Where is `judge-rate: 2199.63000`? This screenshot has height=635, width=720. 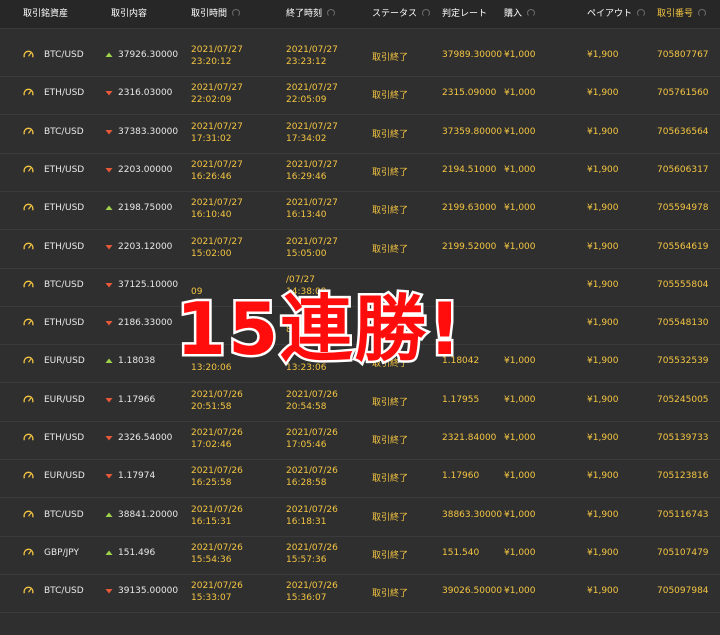 judge-rate: 2199.63000 is located at coordinates (469, 208).